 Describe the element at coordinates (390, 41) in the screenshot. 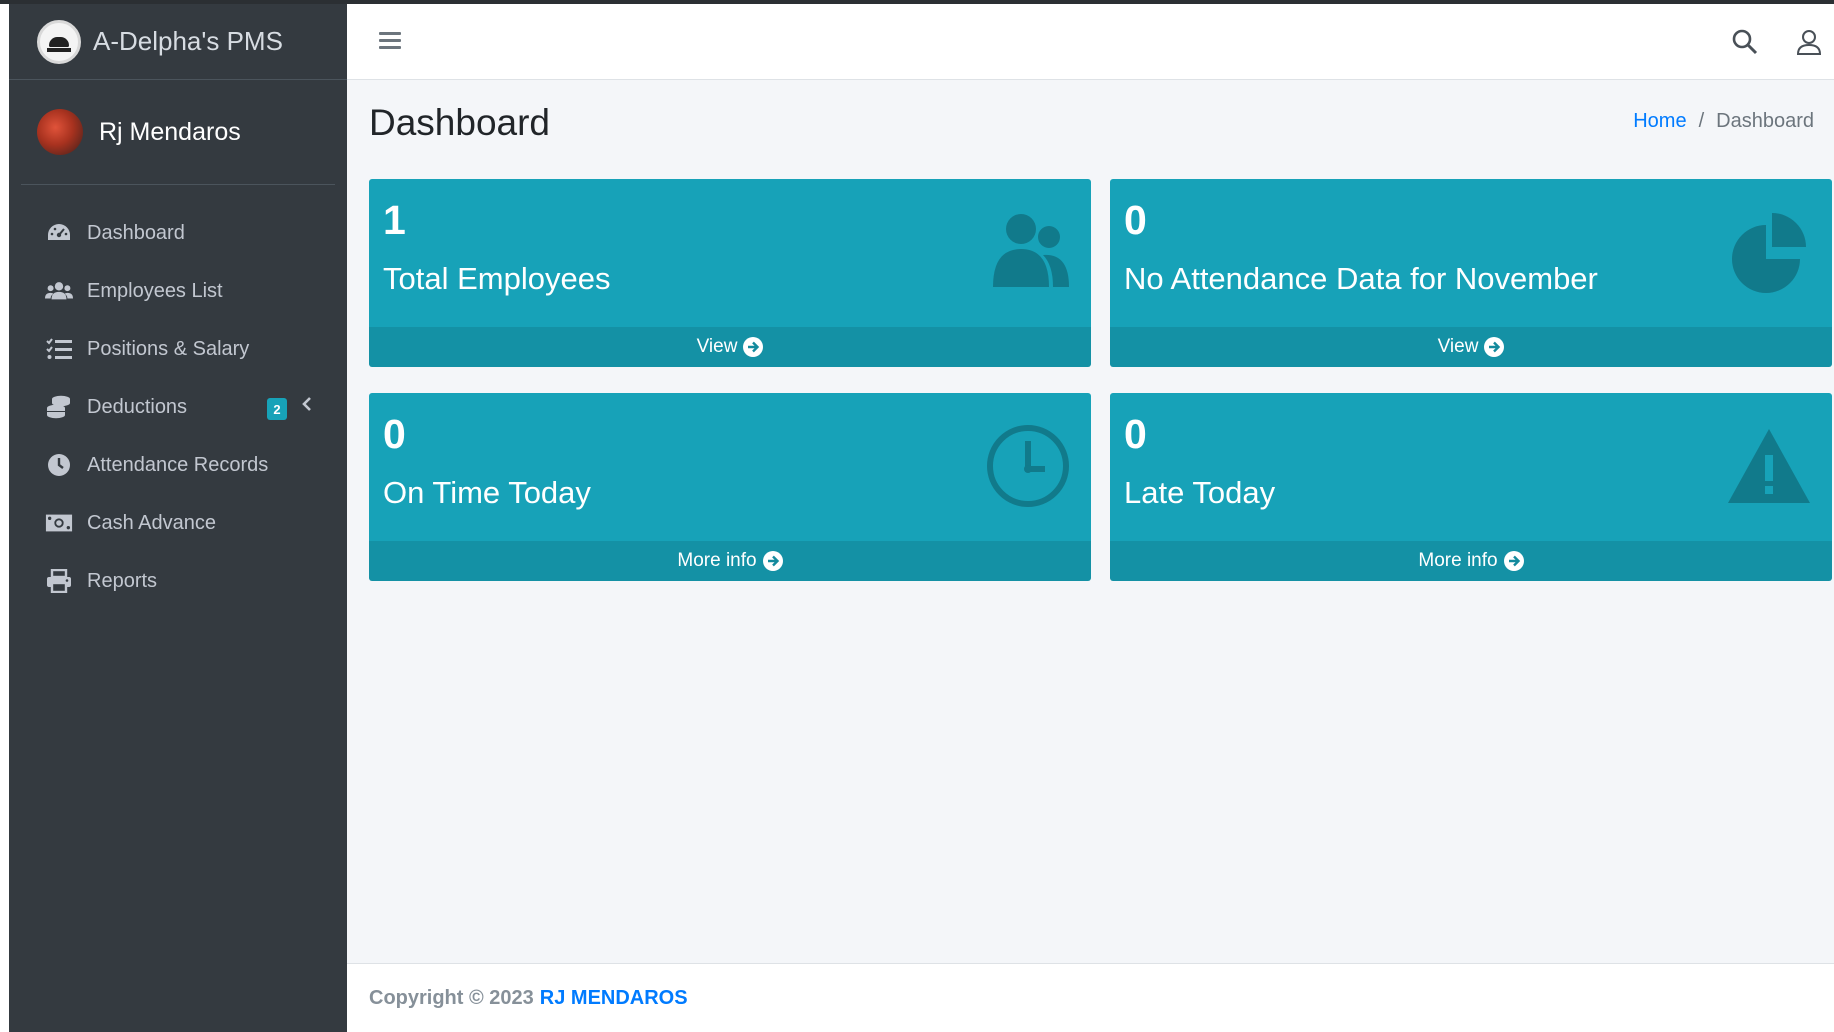

I see `hamburger-icon` at that location.